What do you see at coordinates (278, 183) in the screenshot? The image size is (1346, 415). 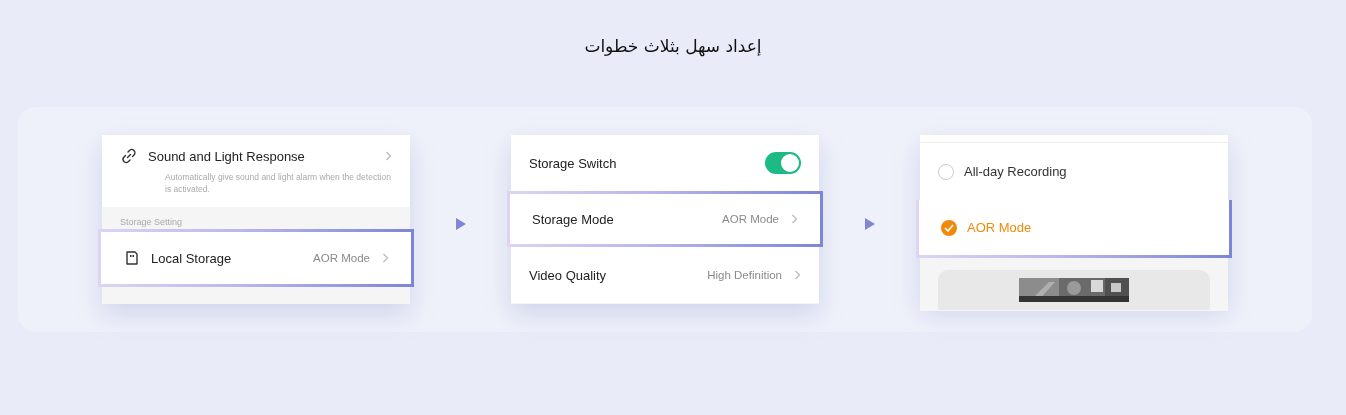 I see `setting-description: Automatically give sound and light alarm when the detection is activated.` at bounding box center [278, 183].